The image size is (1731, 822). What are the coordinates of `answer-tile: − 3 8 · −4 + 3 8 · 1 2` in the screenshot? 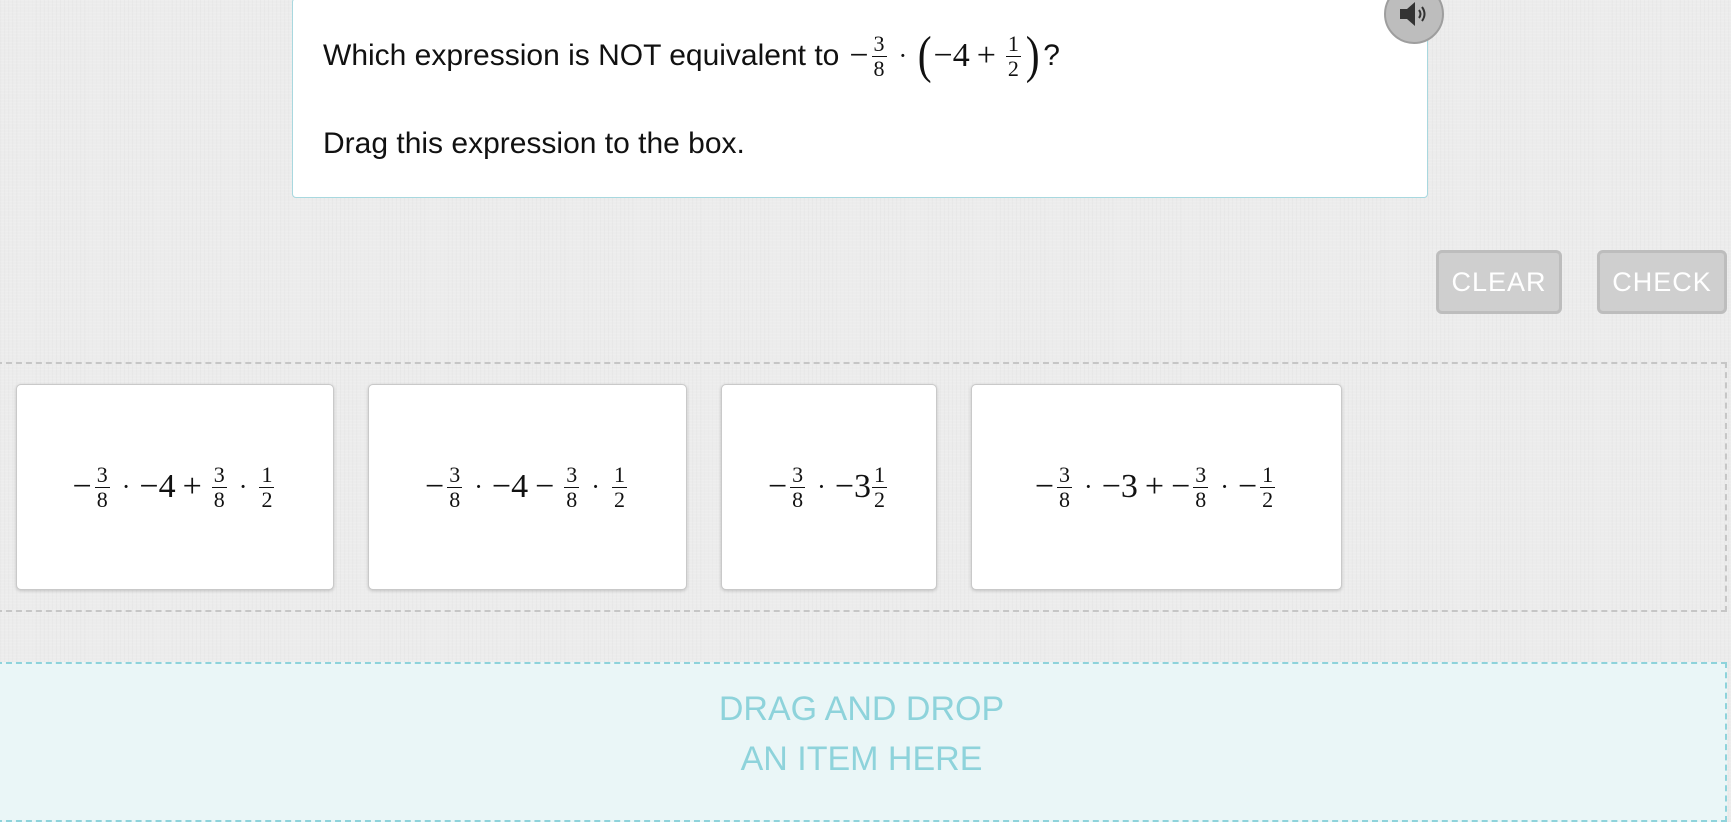 It's located at (175, 487).